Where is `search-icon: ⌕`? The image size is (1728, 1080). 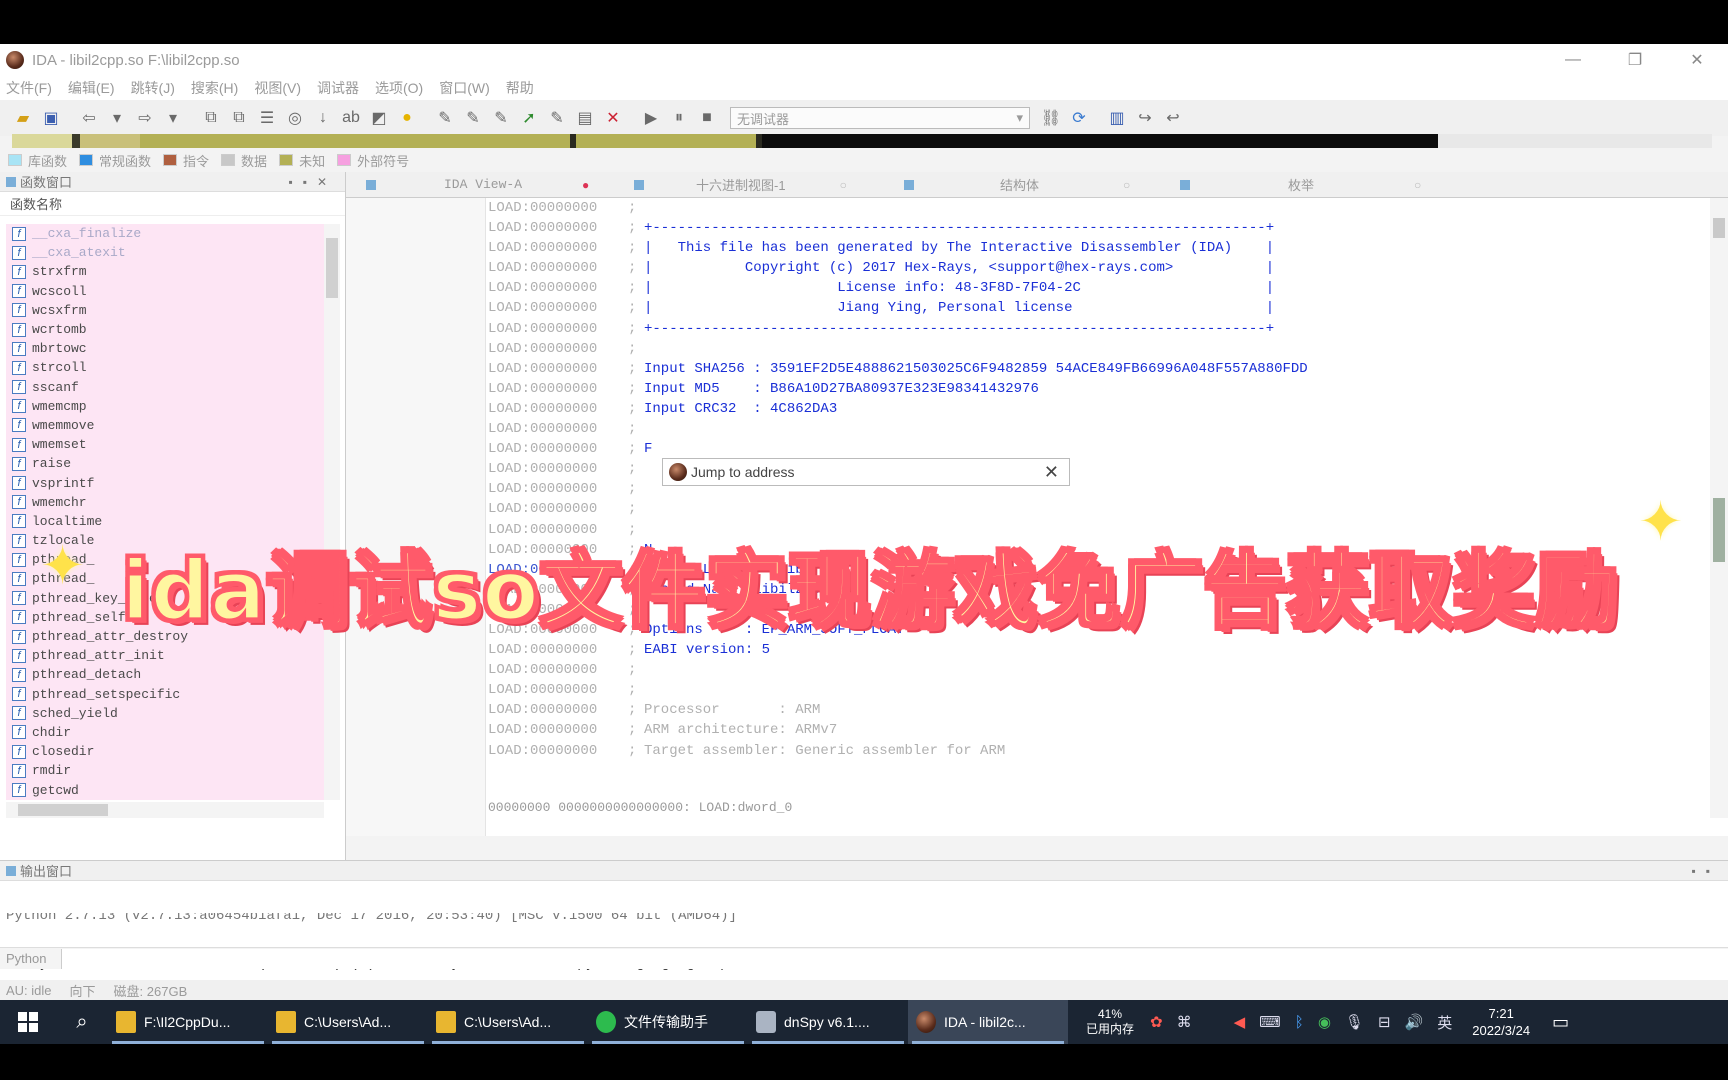 search-icon: ⌕ is located at coordinates (82, 1022).